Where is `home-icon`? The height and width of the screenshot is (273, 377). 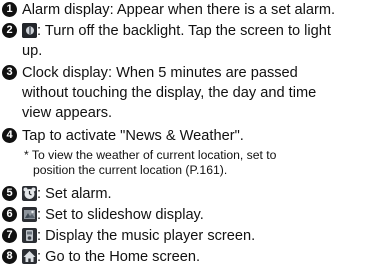
home-icon is located at coordinates (29, 256).